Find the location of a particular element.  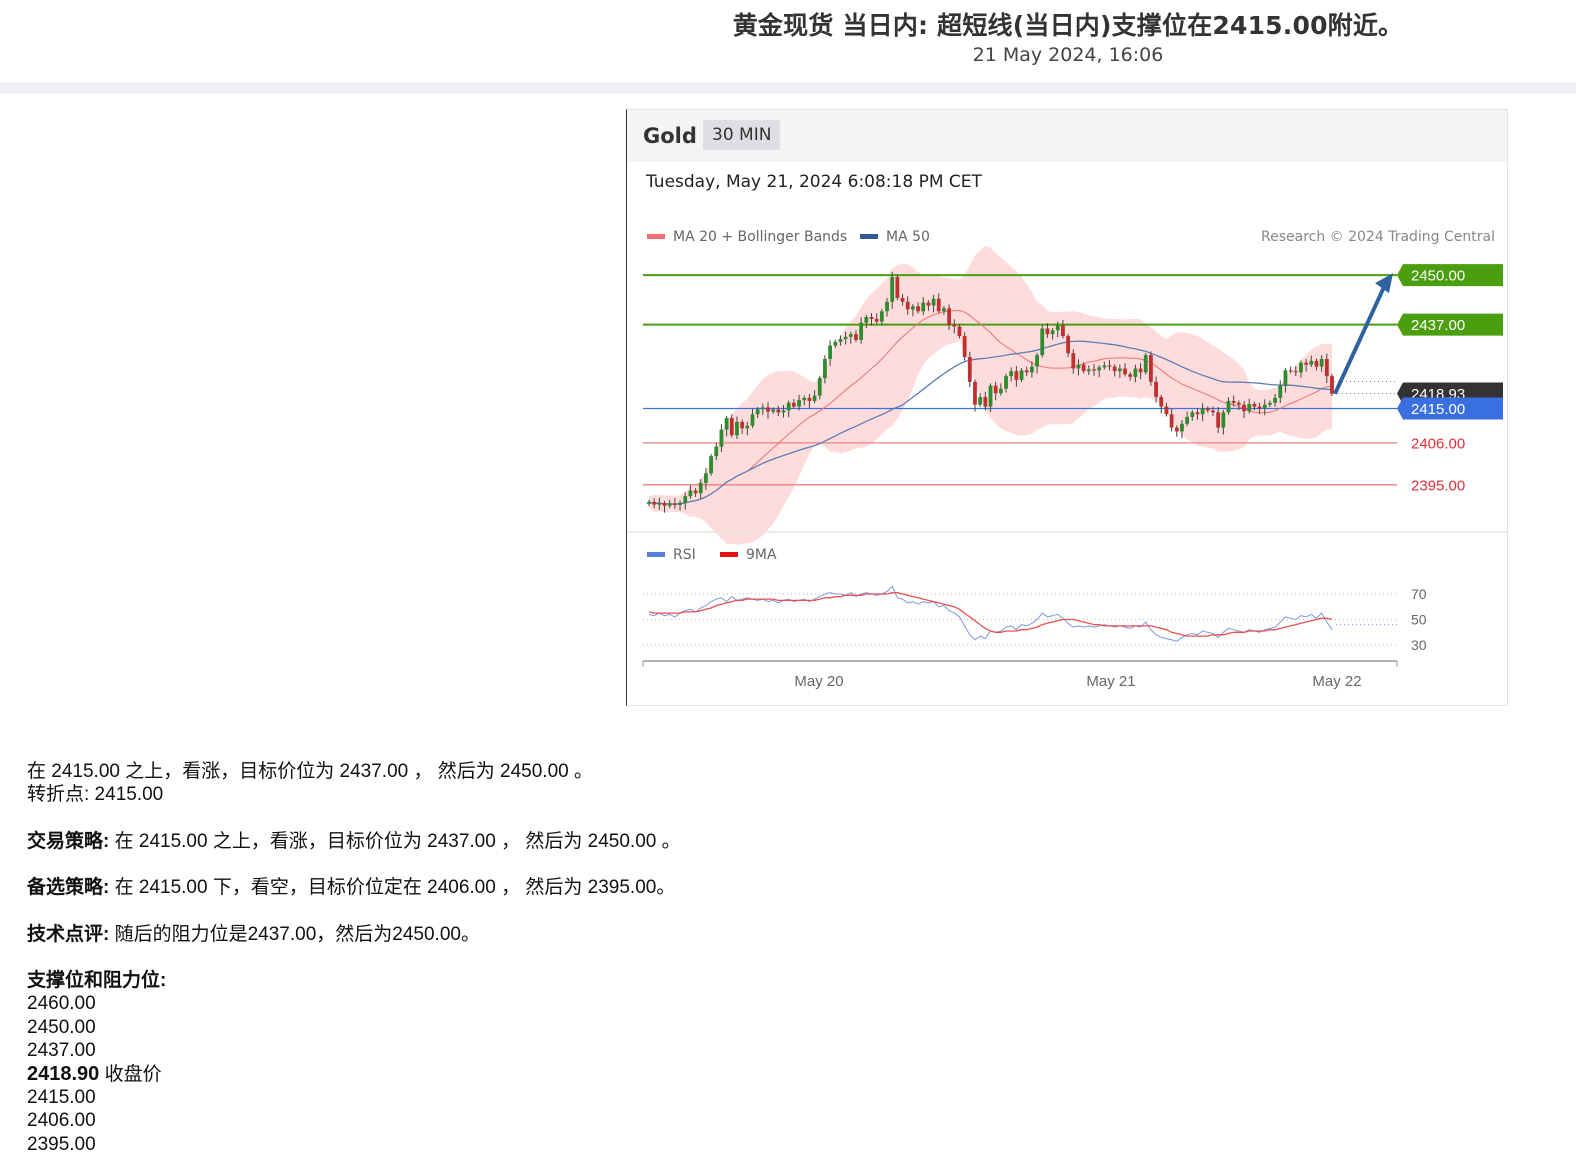

rsi-level-label-70: 70 is located at coordinates (1419, 594).